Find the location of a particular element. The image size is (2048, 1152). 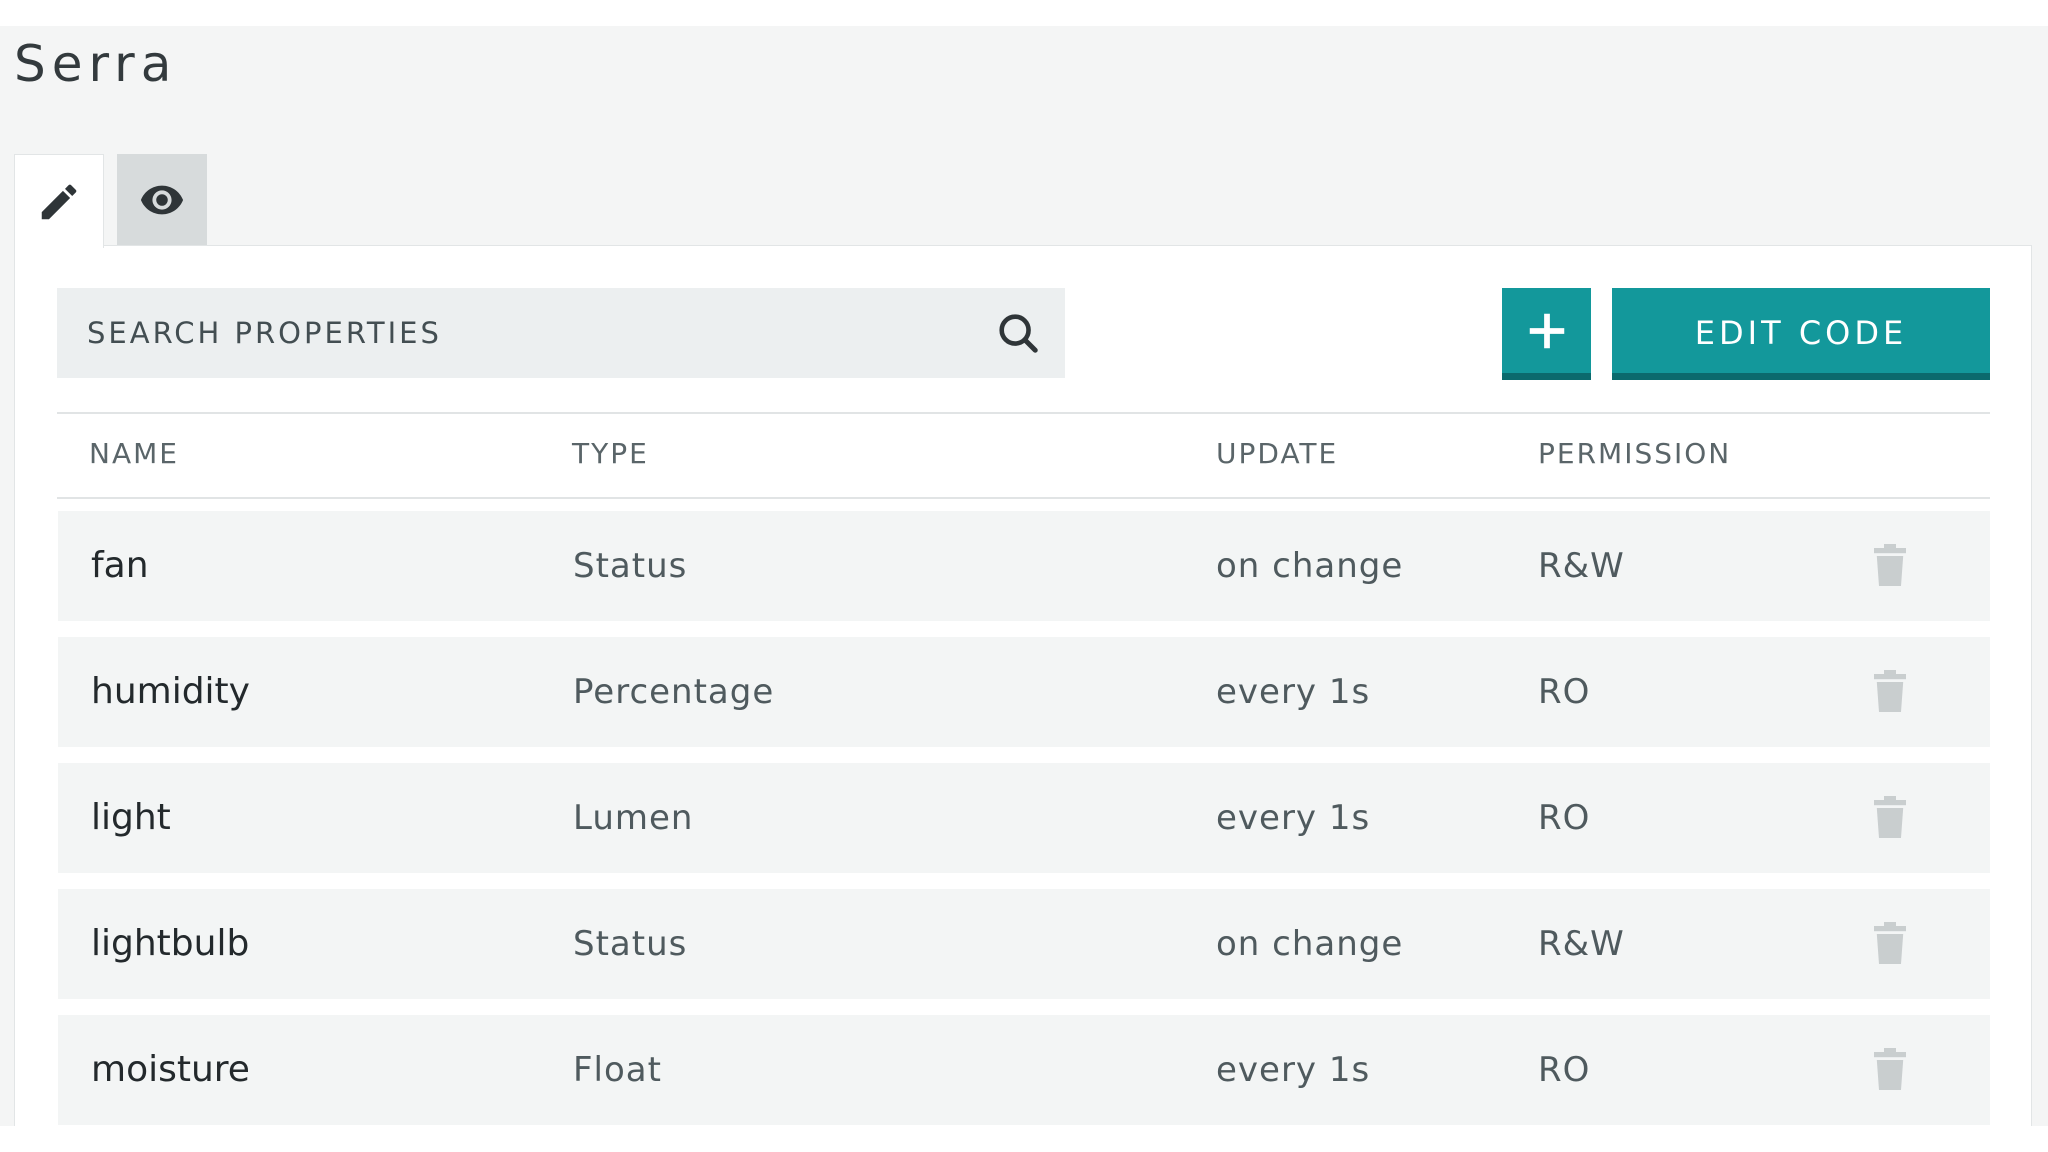

property-type: Percentage is located at coordinates (674, 692).